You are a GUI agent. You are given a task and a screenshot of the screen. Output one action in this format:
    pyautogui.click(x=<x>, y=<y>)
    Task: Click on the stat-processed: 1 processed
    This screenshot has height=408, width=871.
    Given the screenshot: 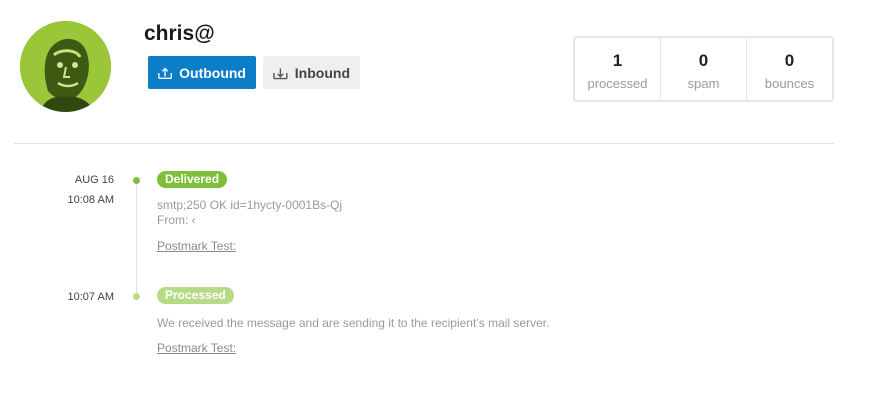 What is the action you would take?
    pyautogui.click(x=617, y=69)
    